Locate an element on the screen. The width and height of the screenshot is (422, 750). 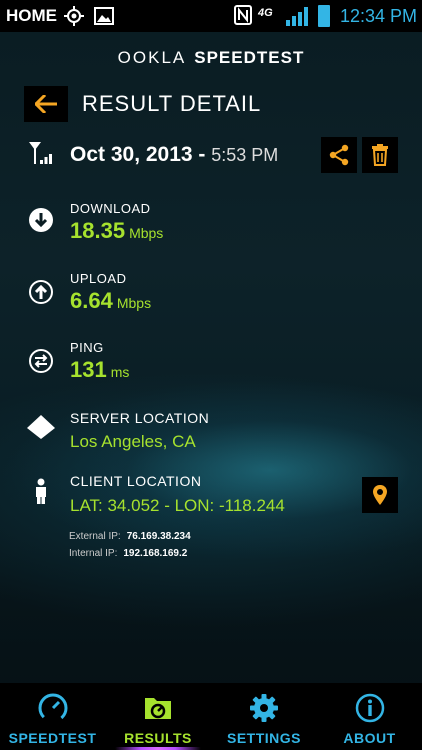
map-pin-icon is located at coordinates (380, 495).